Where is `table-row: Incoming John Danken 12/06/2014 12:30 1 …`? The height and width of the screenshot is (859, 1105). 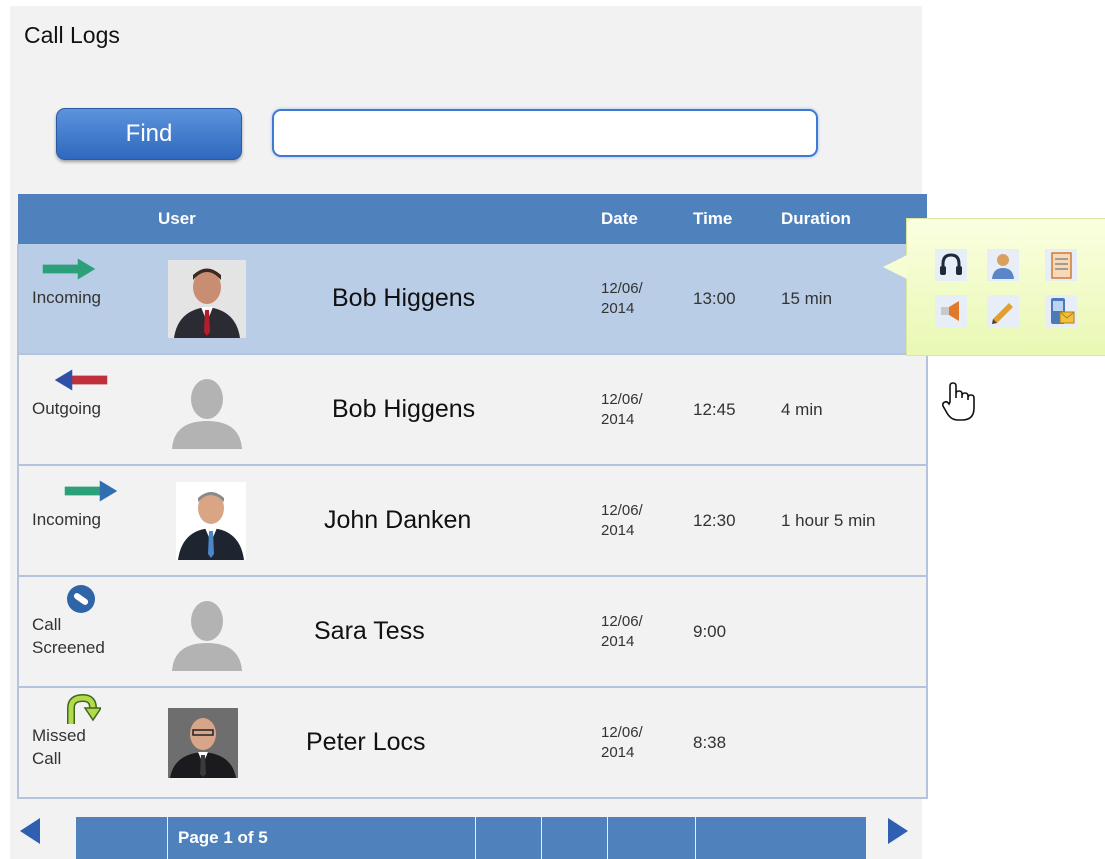 table-row: Incoming John Danken 12/06/2014 12:30 1 … is located at coordinates (472, 521).